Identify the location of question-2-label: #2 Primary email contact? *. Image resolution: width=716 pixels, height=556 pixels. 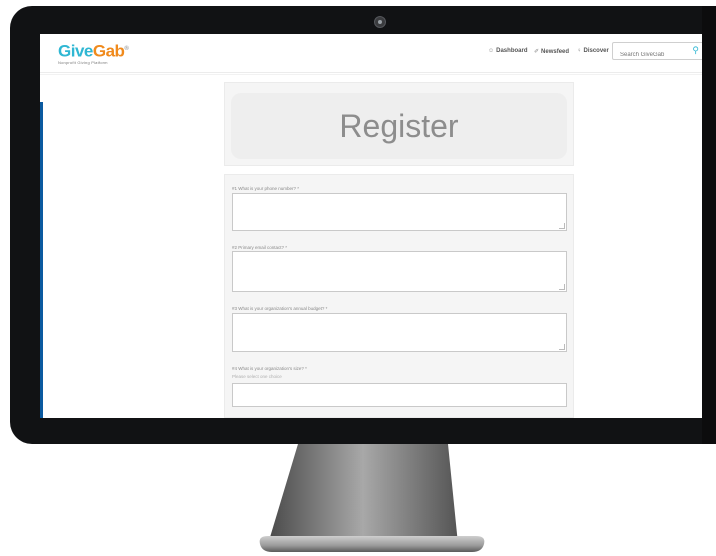
(260, 247).